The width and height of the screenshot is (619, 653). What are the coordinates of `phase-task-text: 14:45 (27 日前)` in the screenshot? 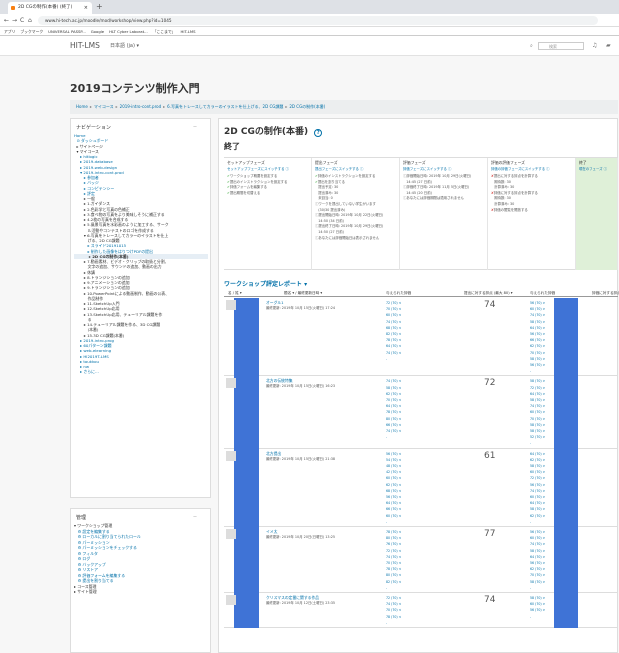 It's located at (417, 181).